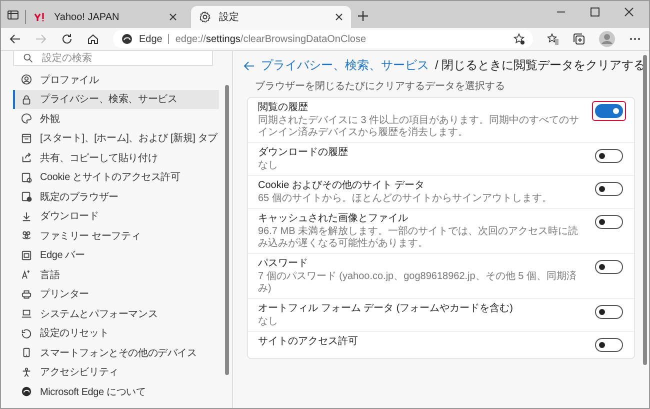 This screenshot has width=650, height=409. What do you see at coordinates (93, 39) in the screenshot?
I see `home-icon` at bounding box center [93, 39].